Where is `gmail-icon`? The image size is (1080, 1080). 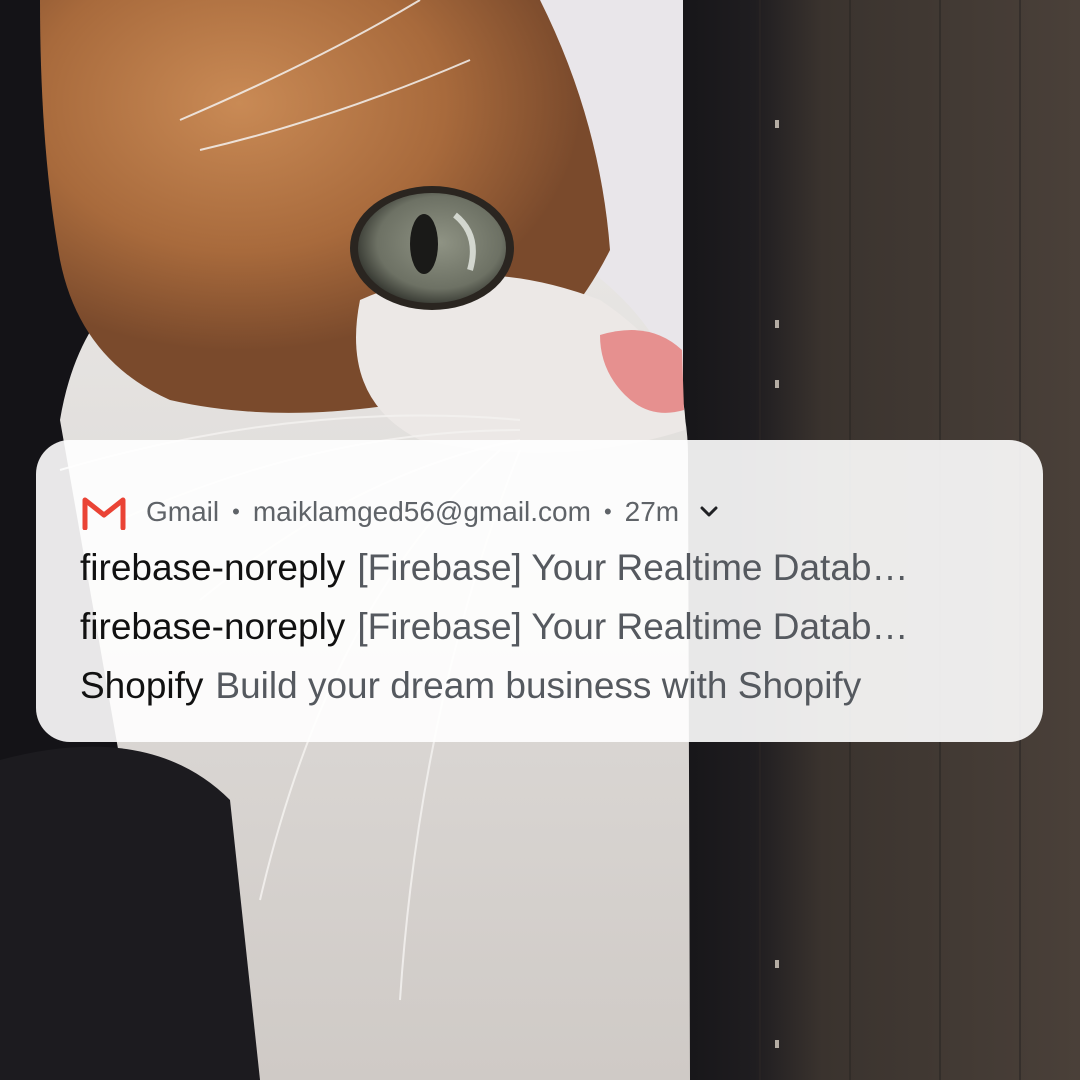 gmail-icon is located at coordinates (104, 512).